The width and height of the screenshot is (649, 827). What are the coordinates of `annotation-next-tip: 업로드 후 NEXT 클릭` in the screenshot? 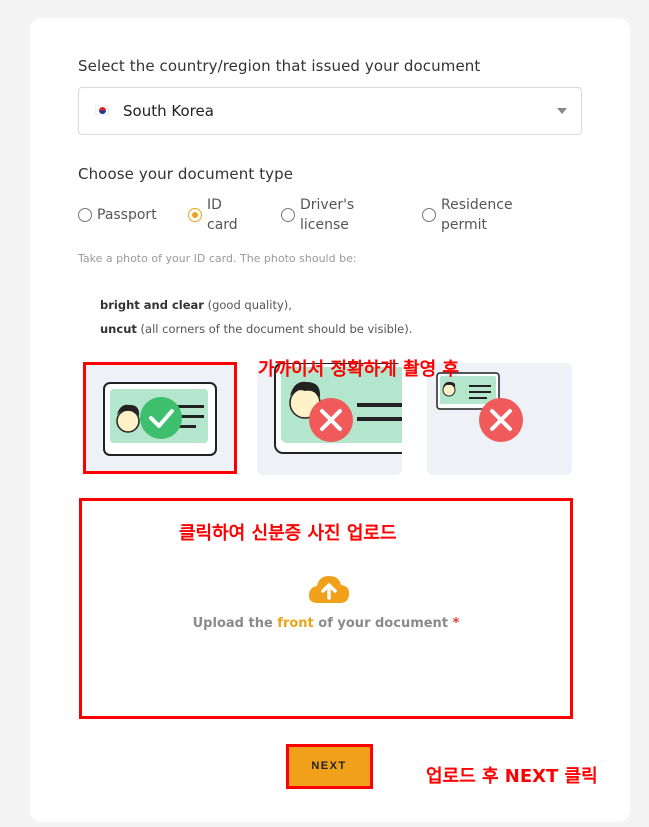 It's located at (512, 776).